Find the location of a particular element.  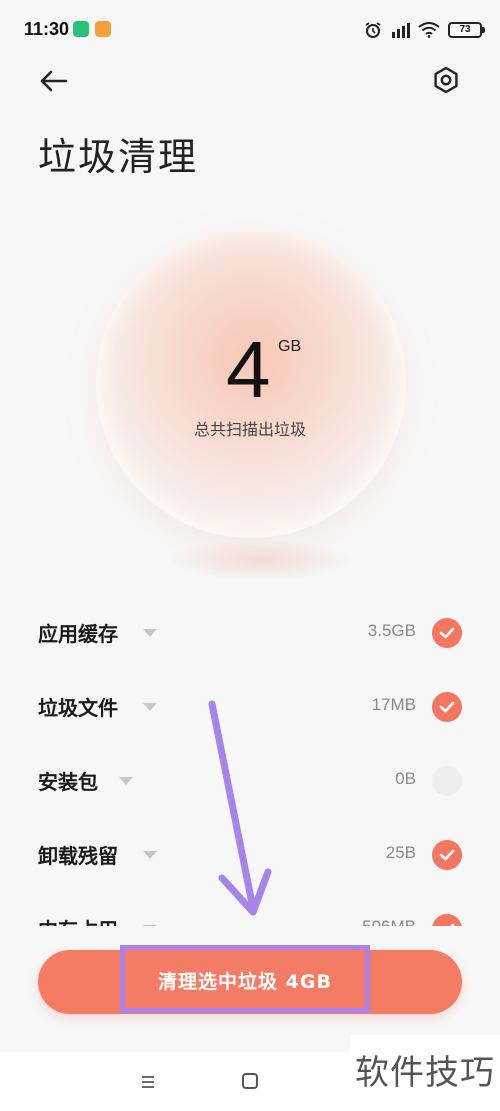

orb-shadow is located at coordinates (260, 560).